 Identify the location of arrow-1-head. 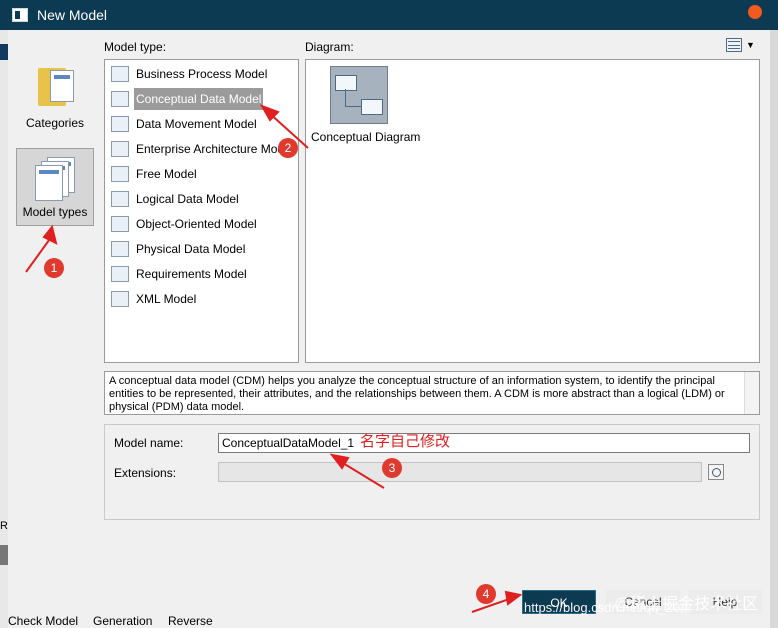
(50, 234).